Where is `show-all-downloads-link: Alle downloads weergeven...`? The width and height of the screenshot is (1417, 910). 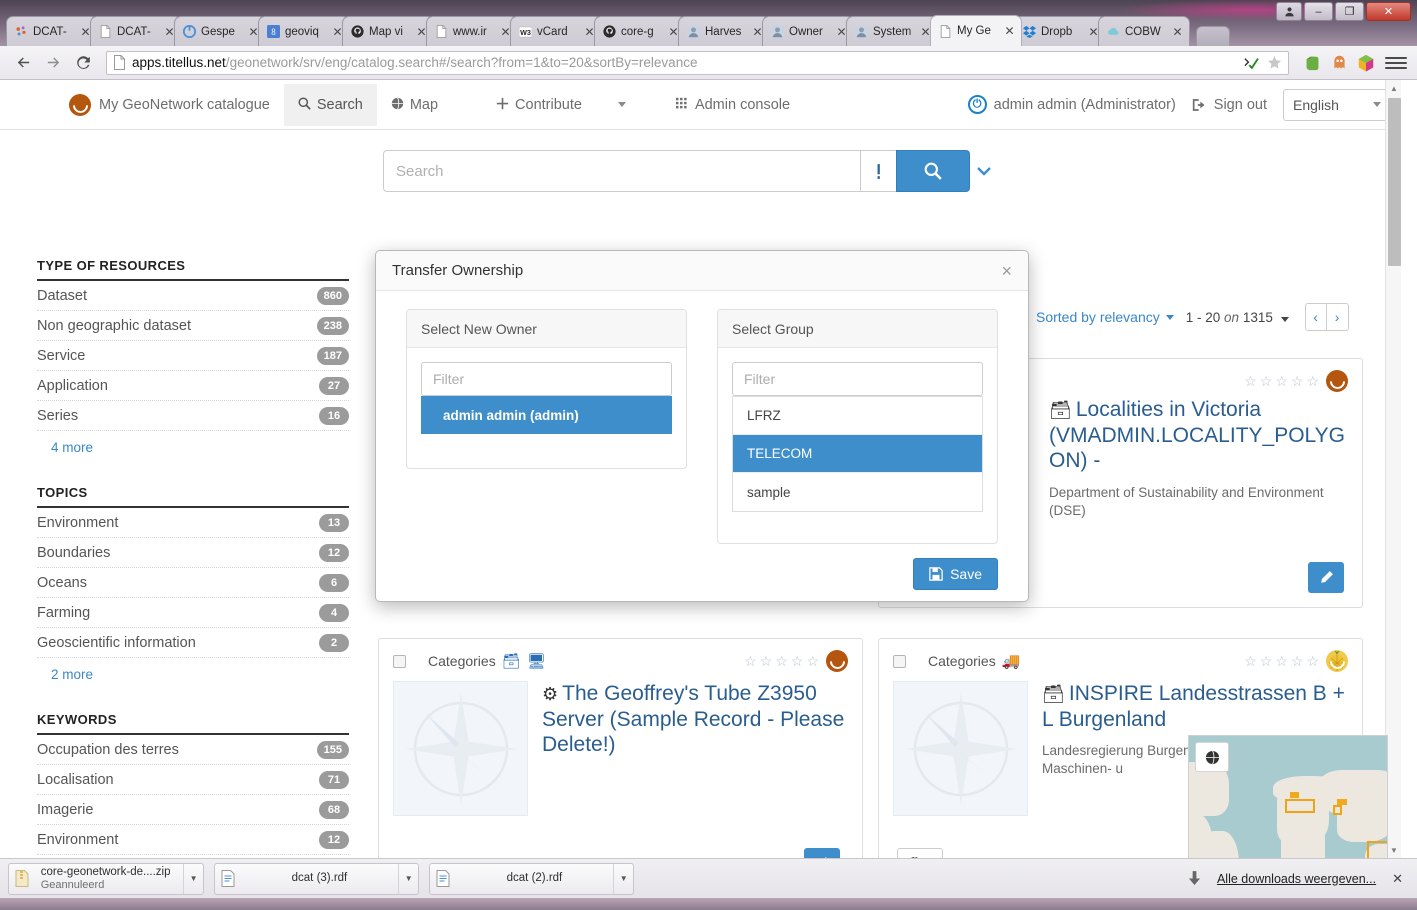
show-all-downloads-link: Alle downloads weergeven... is located at coordinates (1296, 879).